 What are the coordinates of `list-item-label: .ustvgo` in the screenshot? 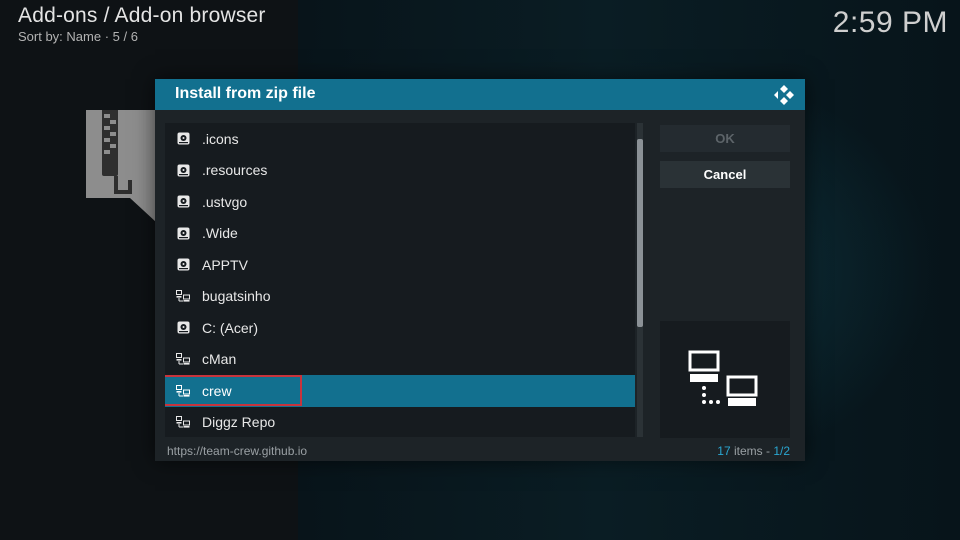 It's located at (225, 201).